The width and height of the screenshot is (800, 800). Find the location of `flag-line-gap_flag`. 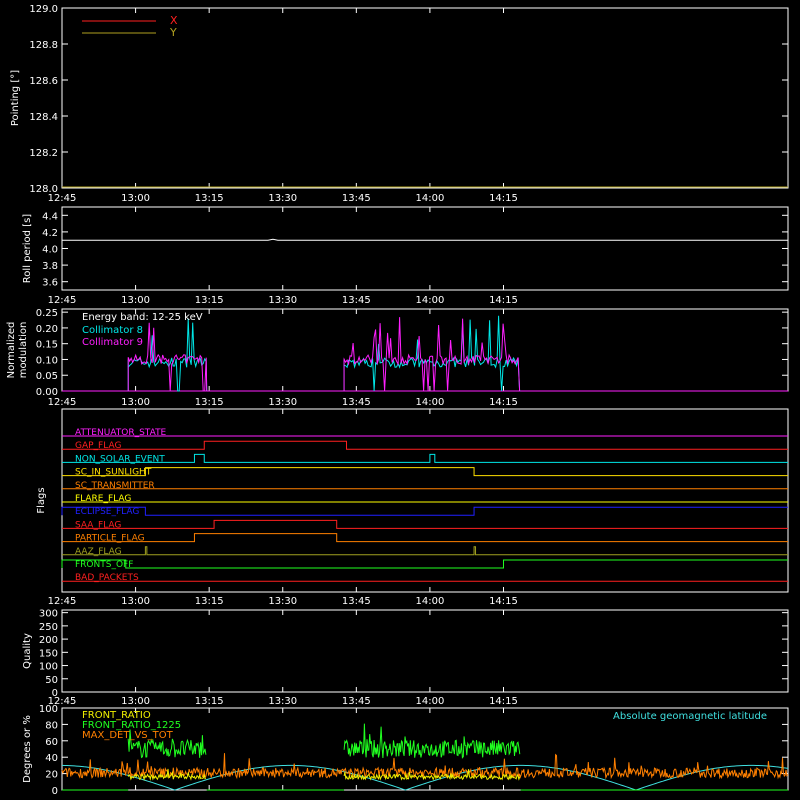

flag-line-gap_flag is located at coordinates (425, 445).